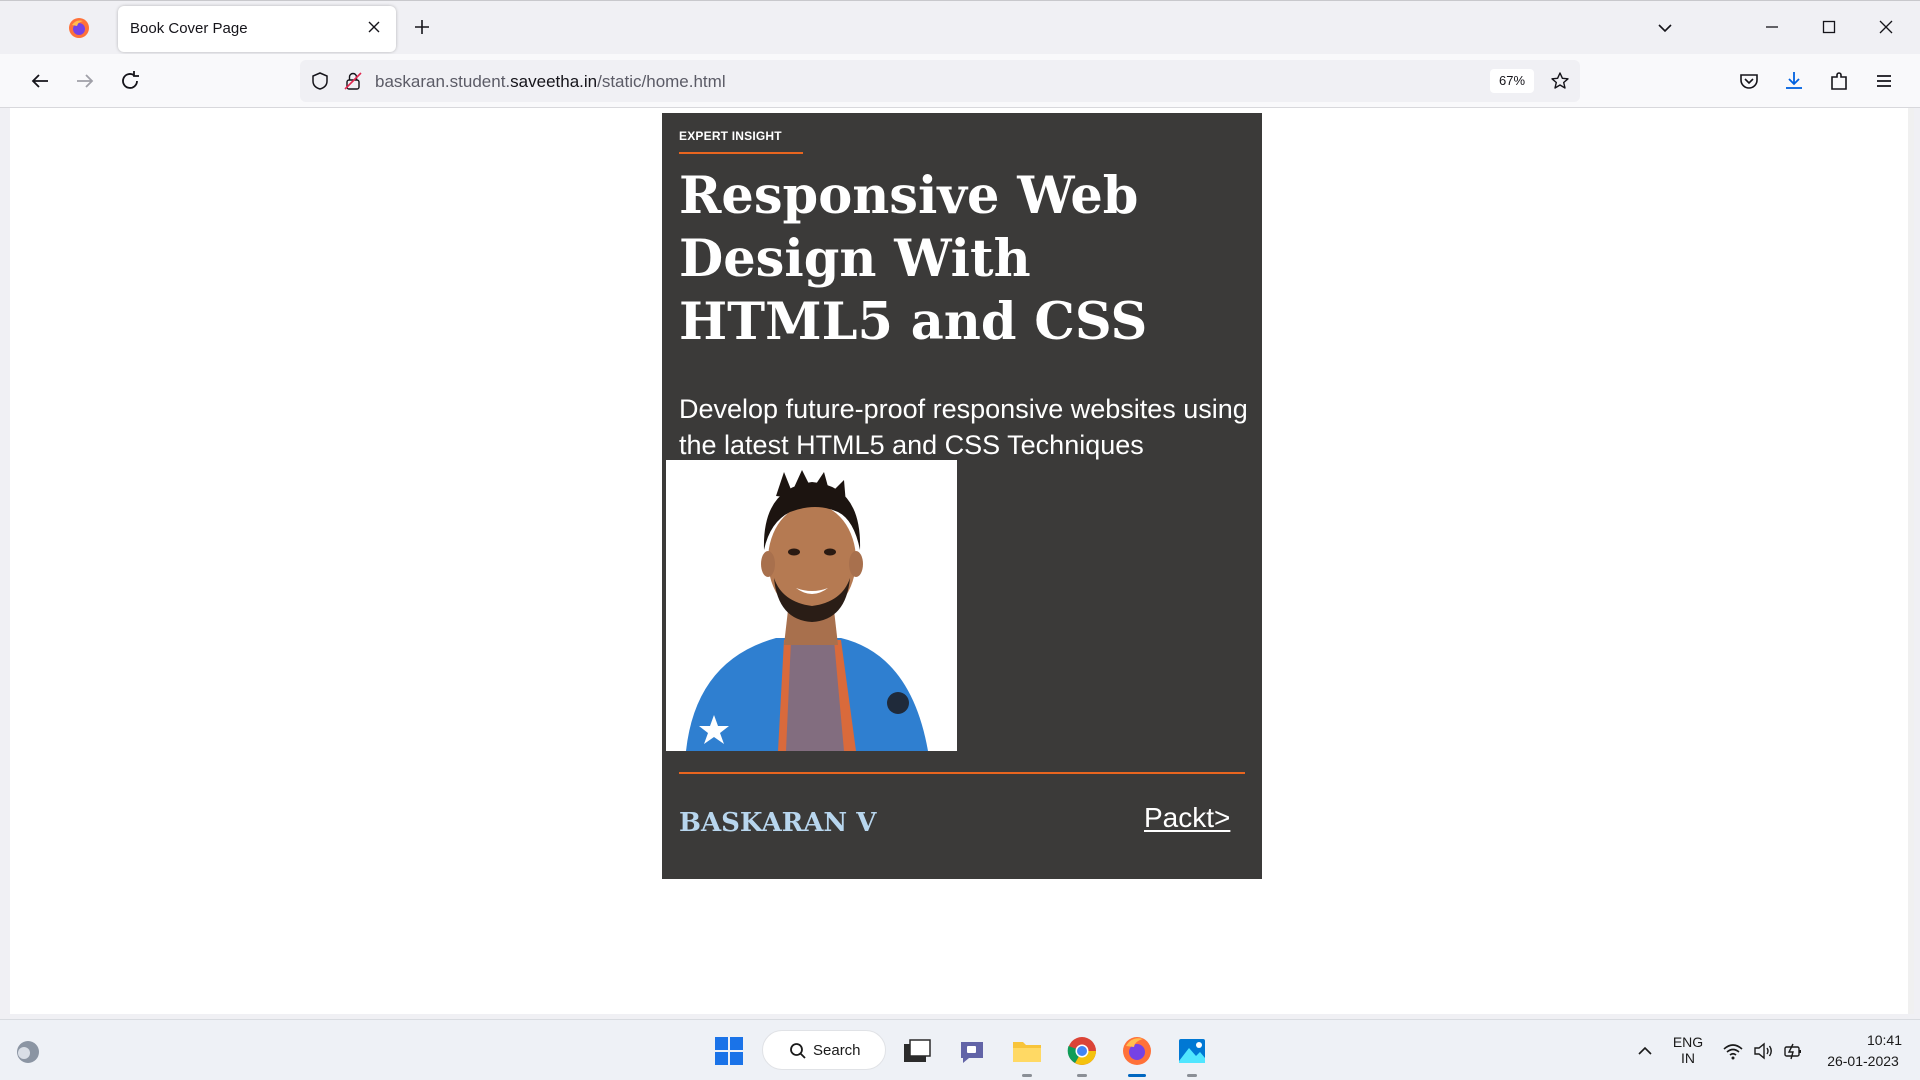  I want to click on language-region: IN, so click(1688, 1058).